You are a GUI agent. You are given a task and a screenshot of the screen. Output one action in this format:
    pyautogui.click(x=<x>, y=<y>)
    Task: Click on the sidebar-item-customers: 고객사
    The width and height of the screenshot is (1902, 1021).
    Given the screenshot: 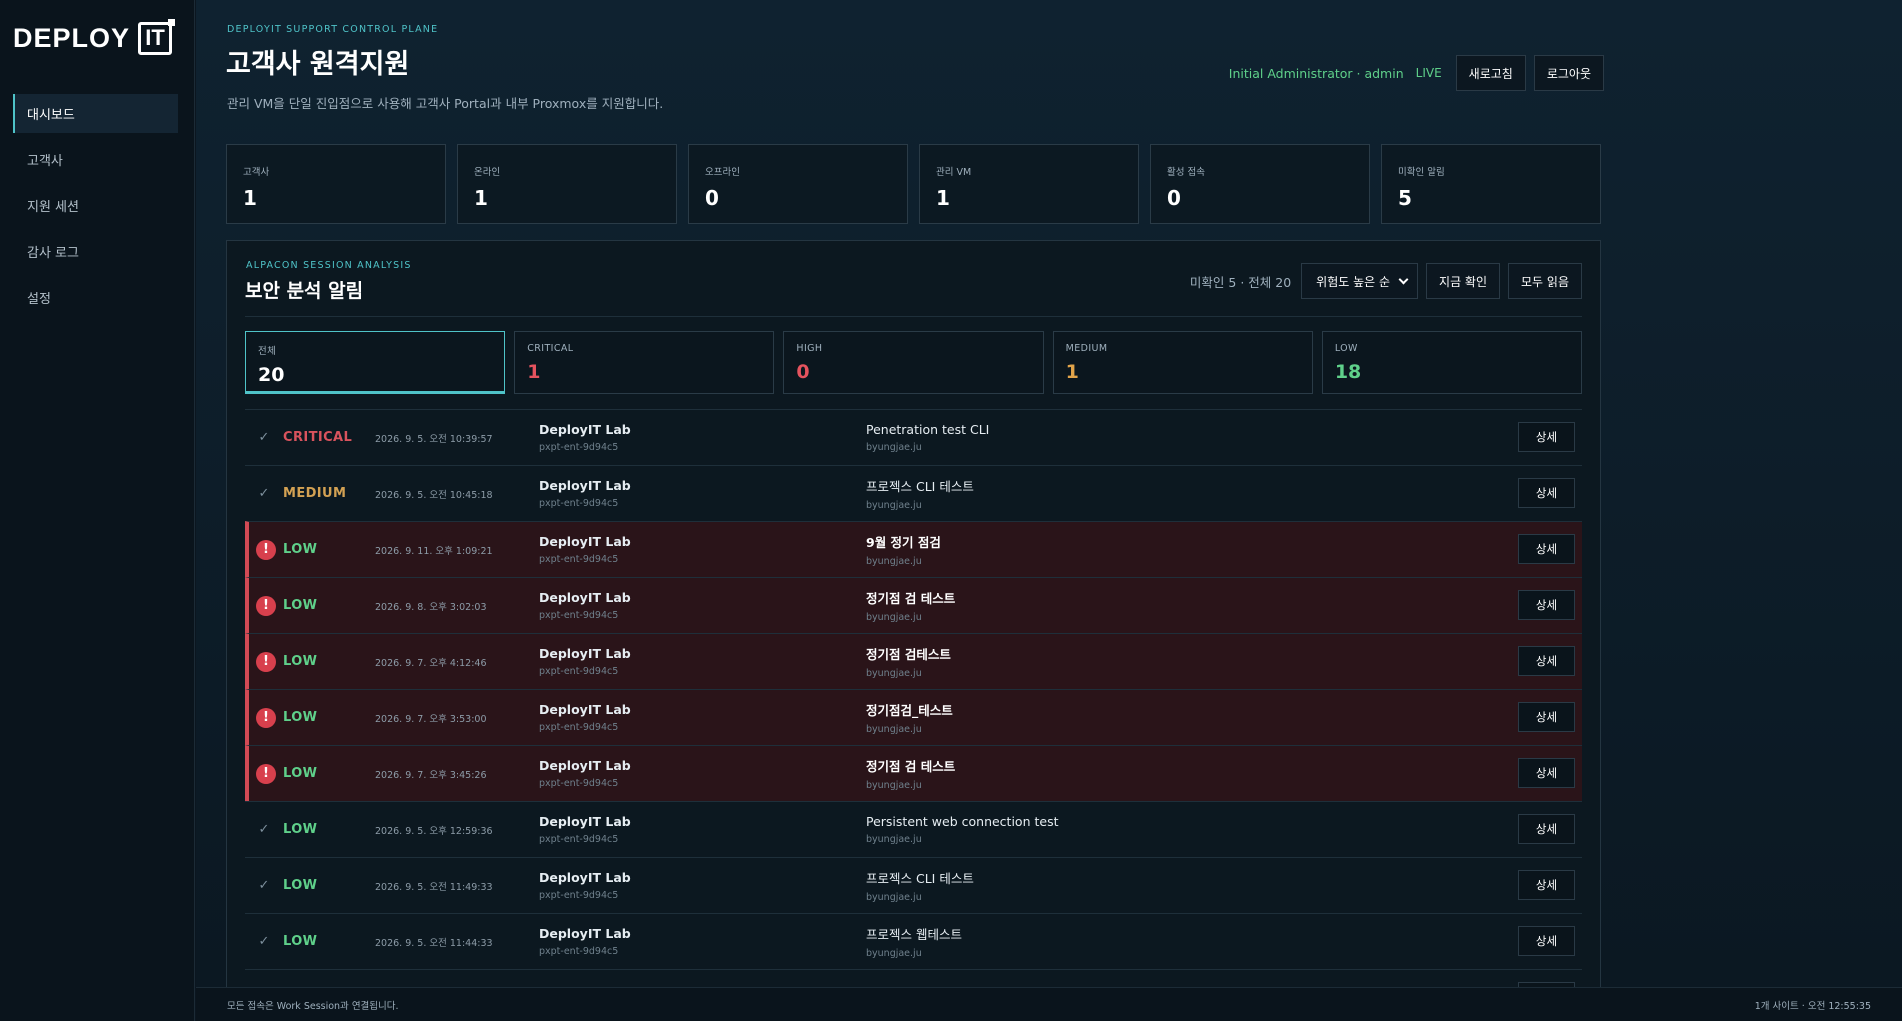 What is the action you would take?
    pyautogui.click(x=95, y=159)
    